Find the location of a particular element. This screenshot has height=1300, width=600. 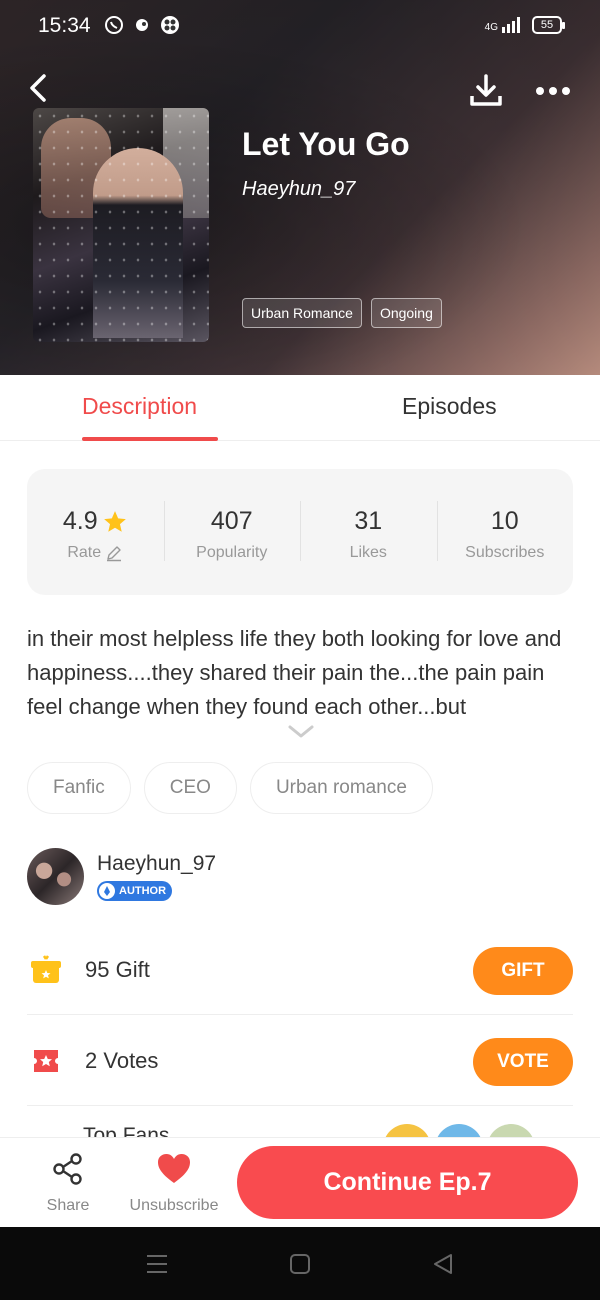

battery-icon: 55 is located at coordinates (548, 25).